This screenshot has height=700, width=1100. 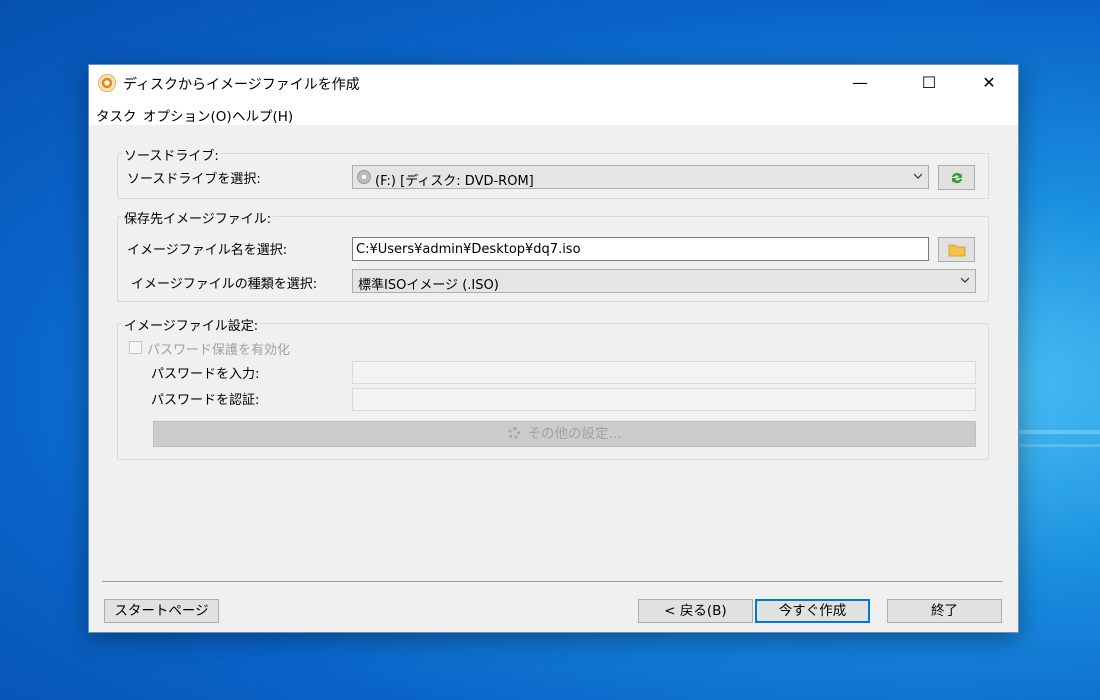 I want to click on password-label: パスワードを入力:, so click(x=205, y=374).